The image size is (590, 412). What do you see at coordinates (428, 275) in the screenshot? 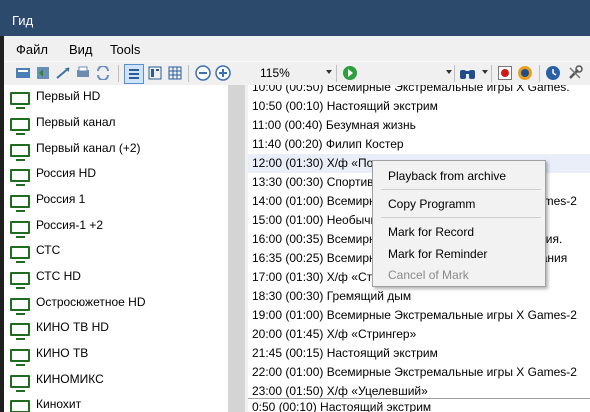
I see `menu-item-cancel-mark: Cancel of Mark` at bounding box center [428, 275].